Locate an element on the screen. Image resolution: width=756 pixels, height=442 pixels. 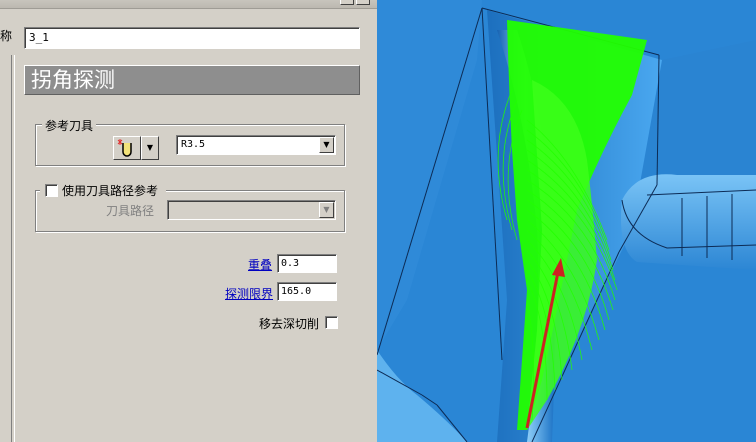
toolpath-select: ▼ is located at coordinates (251, 210).